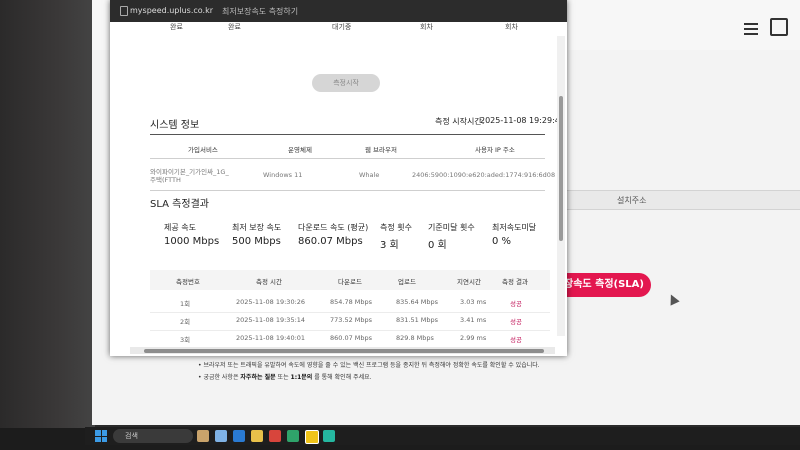 This screenshot has width=800, height=450. Describe the element at coordinates (522, 120) in the screenshot. I see `start-time-value: 2025-11-08 19:29:41` at that location.